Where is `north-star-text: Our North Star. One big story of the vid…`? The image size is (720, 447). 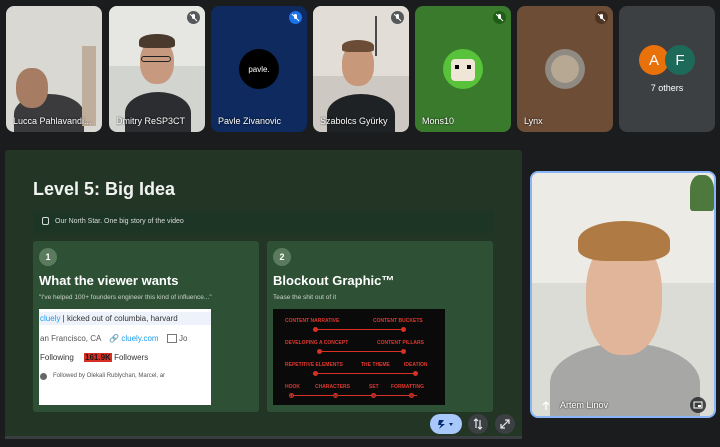 north-star-text: Our North Star. One big story of the vid… is located at coordinates (119, 221).